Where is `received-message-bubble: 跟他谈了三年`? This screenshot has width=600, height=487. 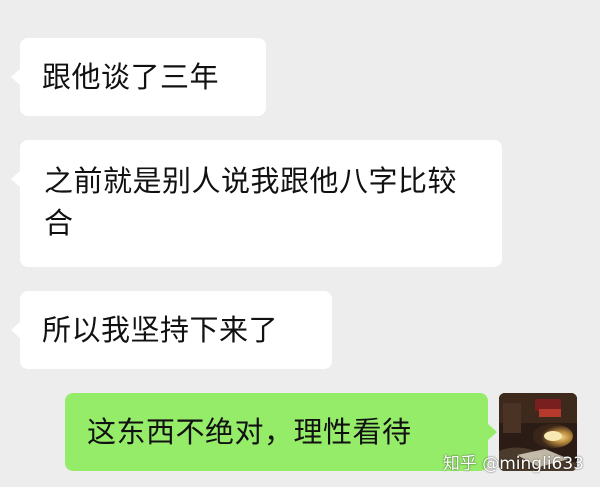
received-message-bubble: 跟他谈了三年 is located at coordinates (138, 77).